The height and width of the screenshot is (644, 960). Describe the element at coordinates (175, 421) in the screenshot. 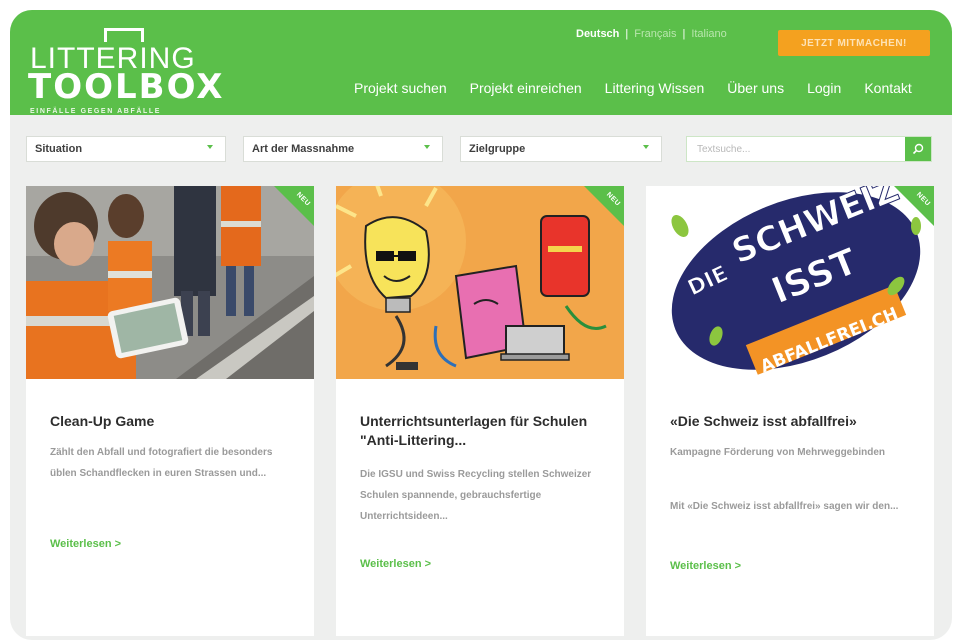

I see `card-title: Clean-Up Game` at that location.